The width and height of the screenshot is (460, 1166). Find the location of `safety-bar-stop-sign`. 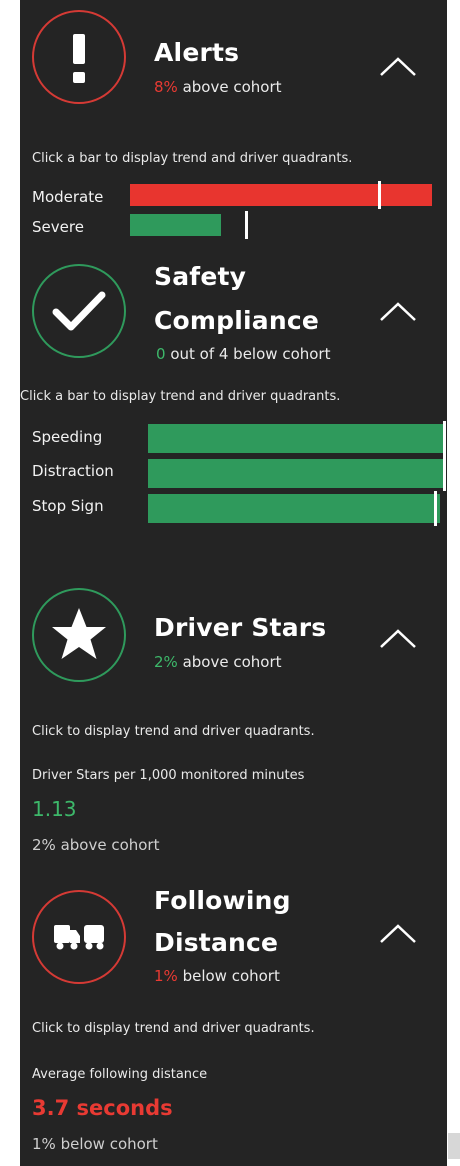

safety-bar-stop-sign is located at coordinates (294, 508).